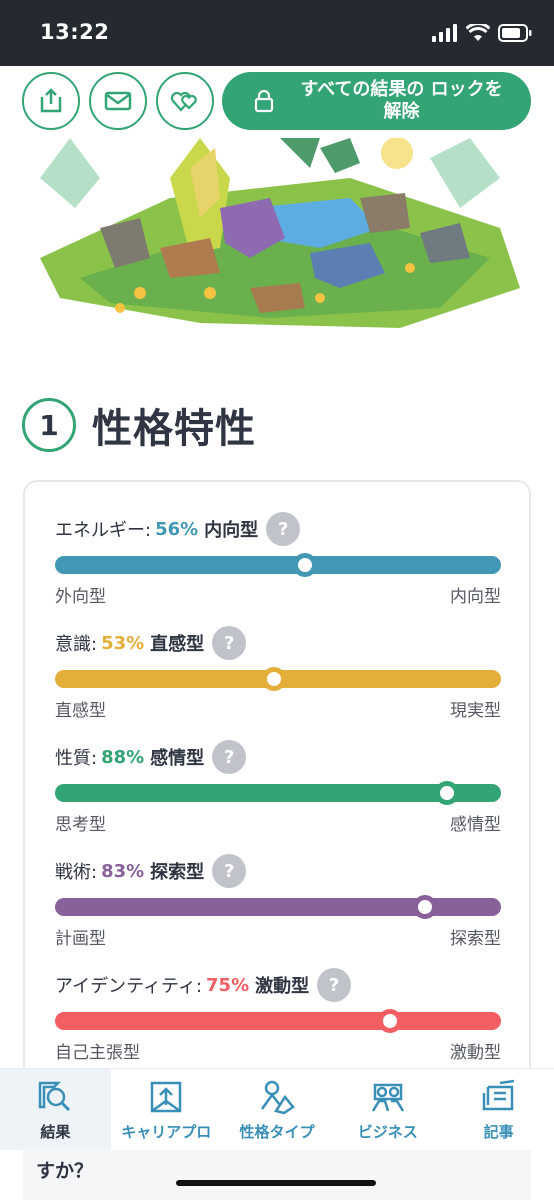  I want to click on personality-types-icon, so click(277, 1097).